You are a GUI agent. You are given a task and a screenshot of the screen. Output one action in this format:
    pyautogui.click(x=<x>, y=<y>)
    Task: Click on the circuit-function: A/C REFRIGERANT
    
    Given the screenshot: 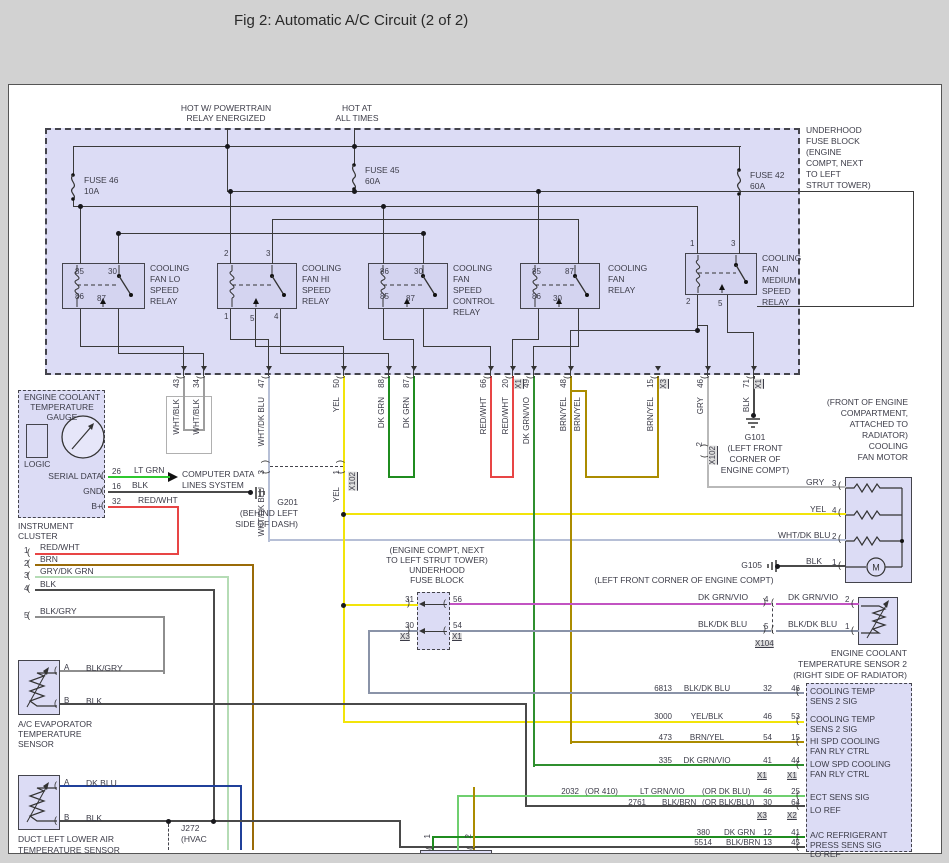 What is the action you would take?
    pyautogui.click(x=849, y=835)
    